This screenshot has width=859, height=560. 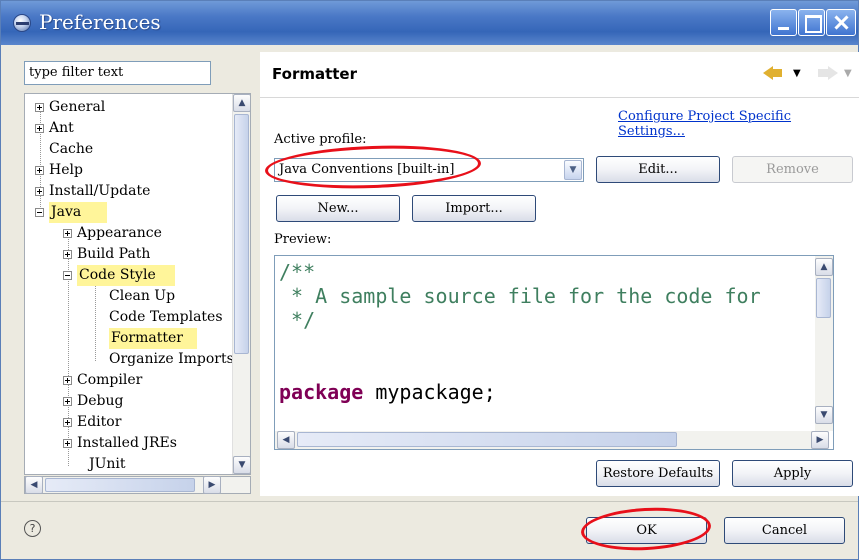 I want to click on filter-input: type filter text, so click(x=117, y=73).